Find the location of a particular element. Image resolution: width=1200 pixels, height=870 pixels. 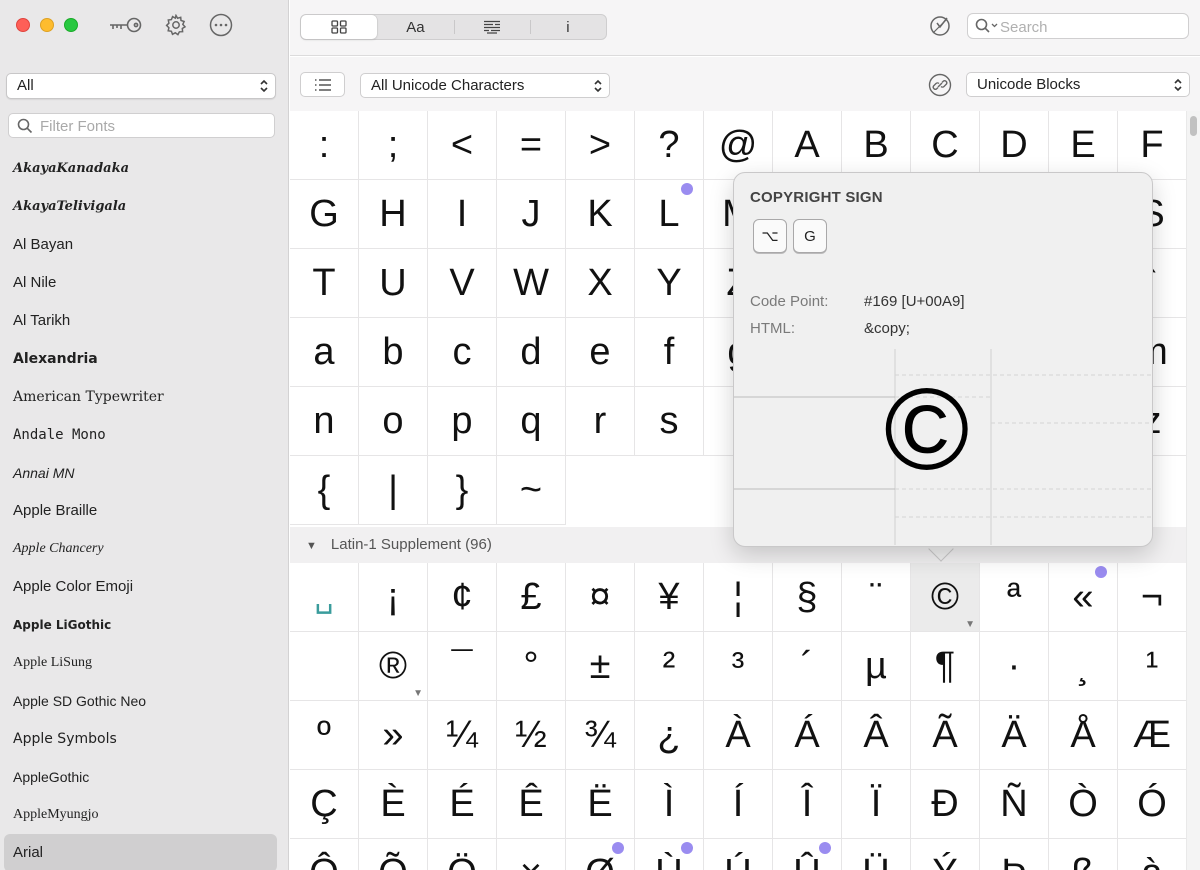

font-list-item: Annai MN is located at coordinates (140, 473).